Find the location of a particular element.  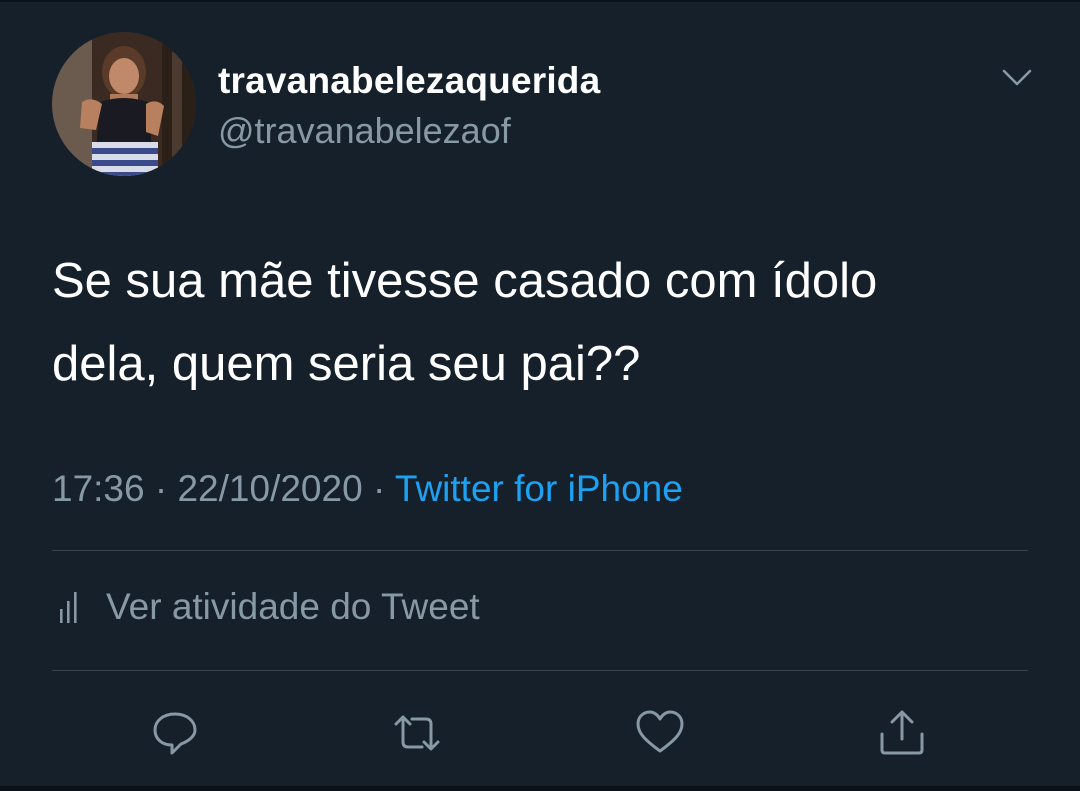

user-handle: @travanabelezaof is located at coordinates (364, 131).